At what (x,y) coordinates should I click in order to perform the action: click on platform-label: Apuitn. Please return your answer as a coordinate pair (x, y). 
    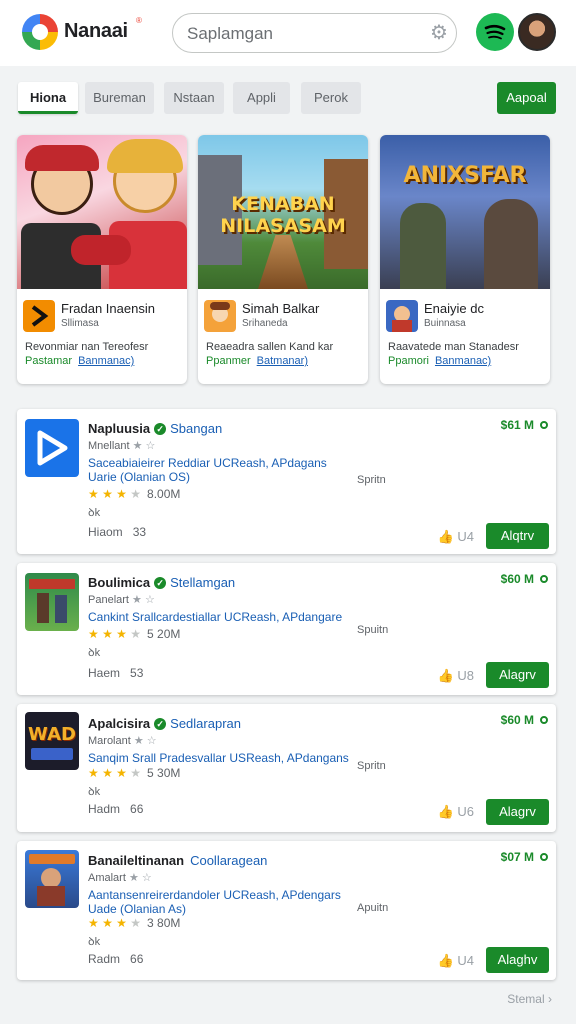
    Looking at the image, I should click on (373, 908).